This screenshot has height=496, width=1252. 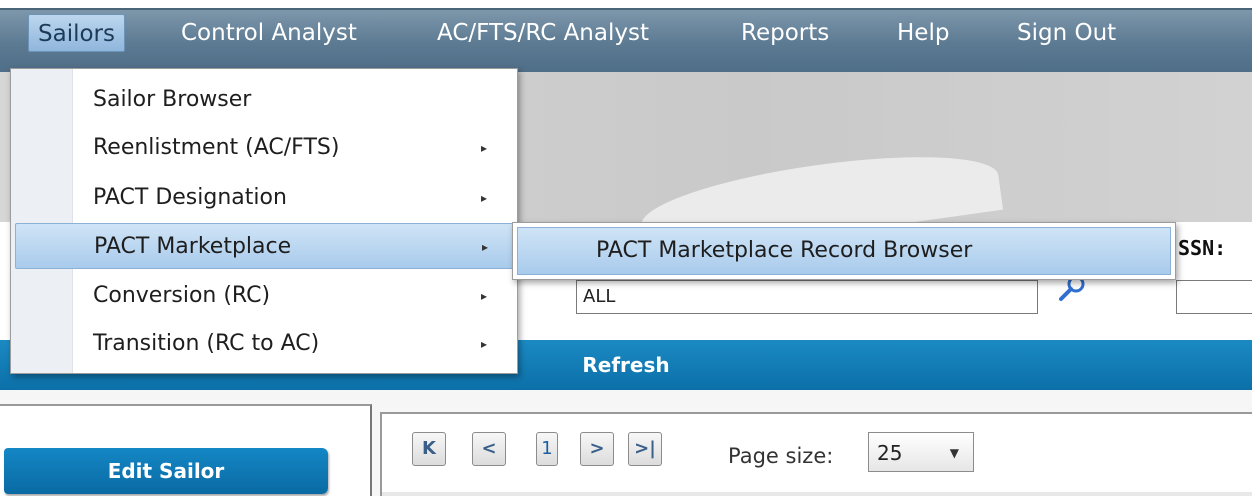 I want to click on menu-item-pact-marketplace-record-browser: PACT Marketplace Record Browser, so click(x=844, y=251).